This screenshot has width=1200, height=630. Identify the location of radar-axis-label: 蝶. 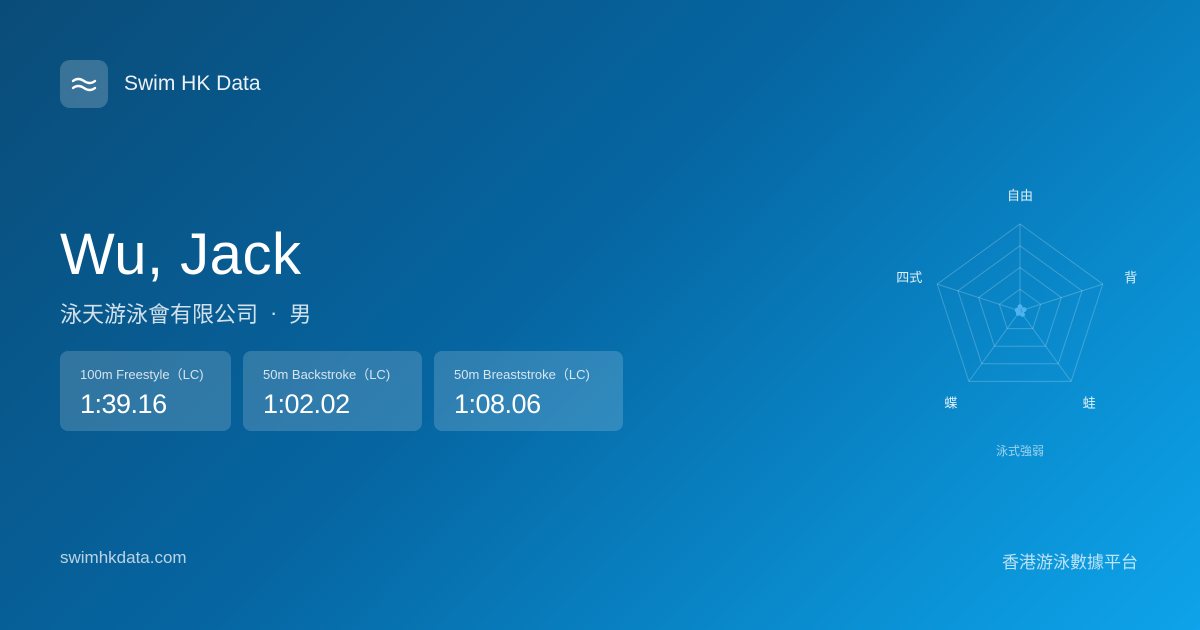
(950, 403).